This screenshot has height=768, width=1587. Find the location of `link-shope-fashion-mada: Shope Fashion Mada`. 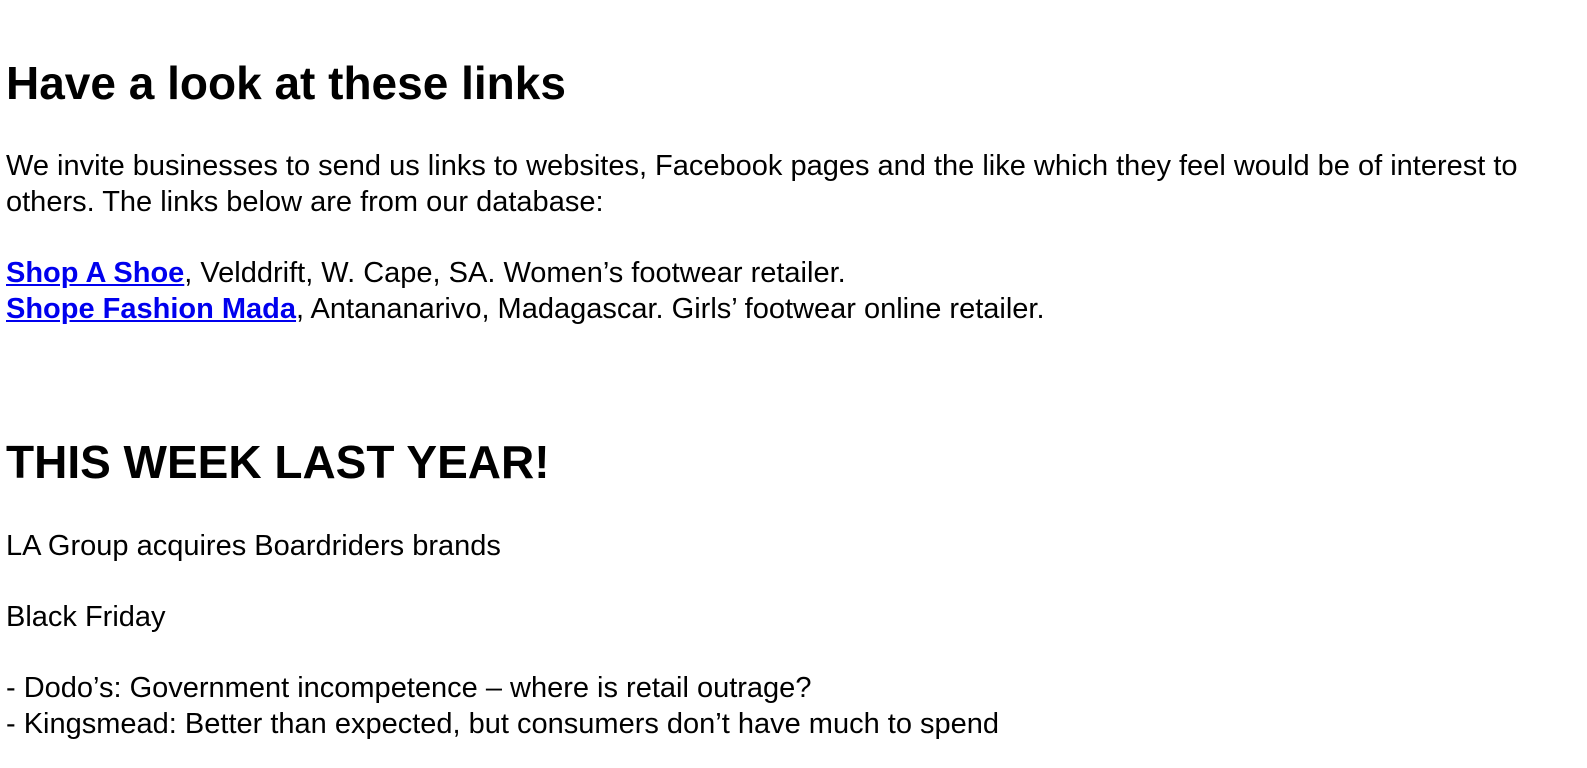

link-shope-fashion-mada: Shope Fashion Mada is located at coordinates (151, 309).